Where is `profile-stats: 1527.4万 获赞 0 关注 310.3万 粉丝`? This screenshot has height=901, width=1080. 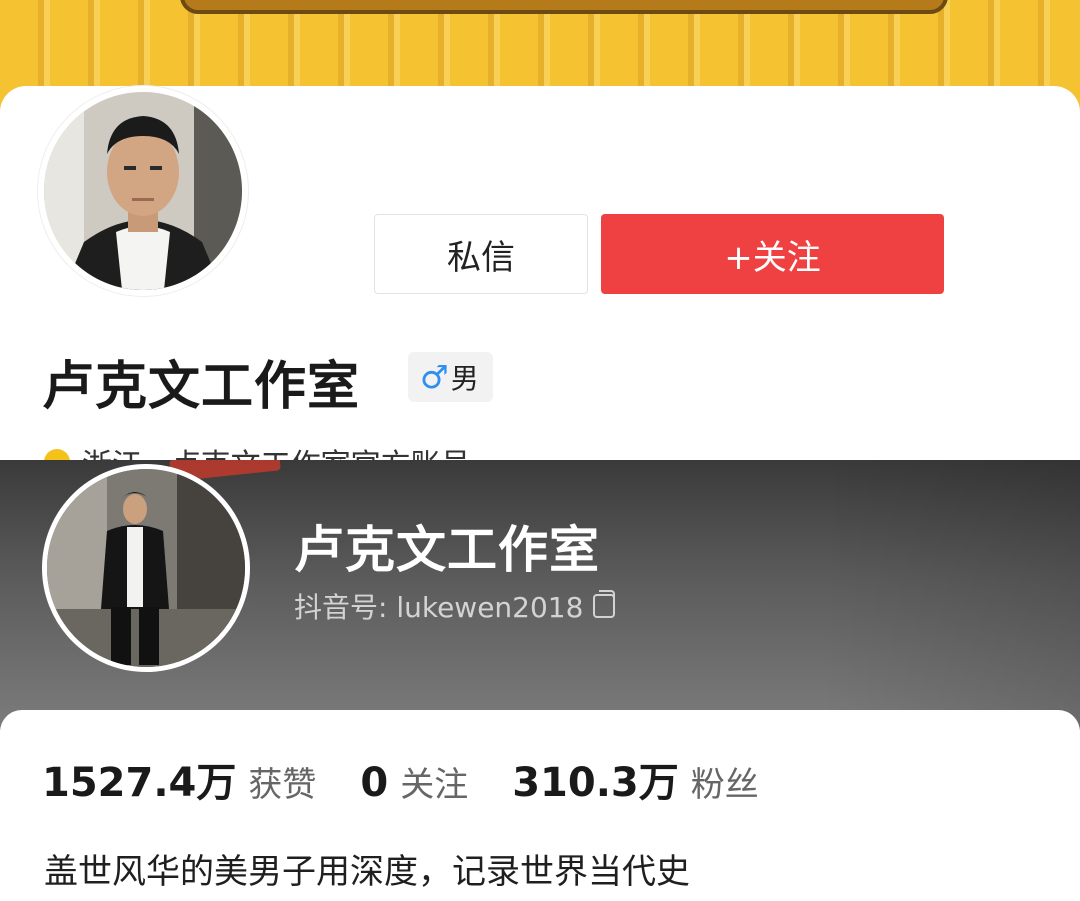
profile-stats: 1527.4万 获赞 0 关注 310.3万 粉丝 is located at coordinates (400, 779).